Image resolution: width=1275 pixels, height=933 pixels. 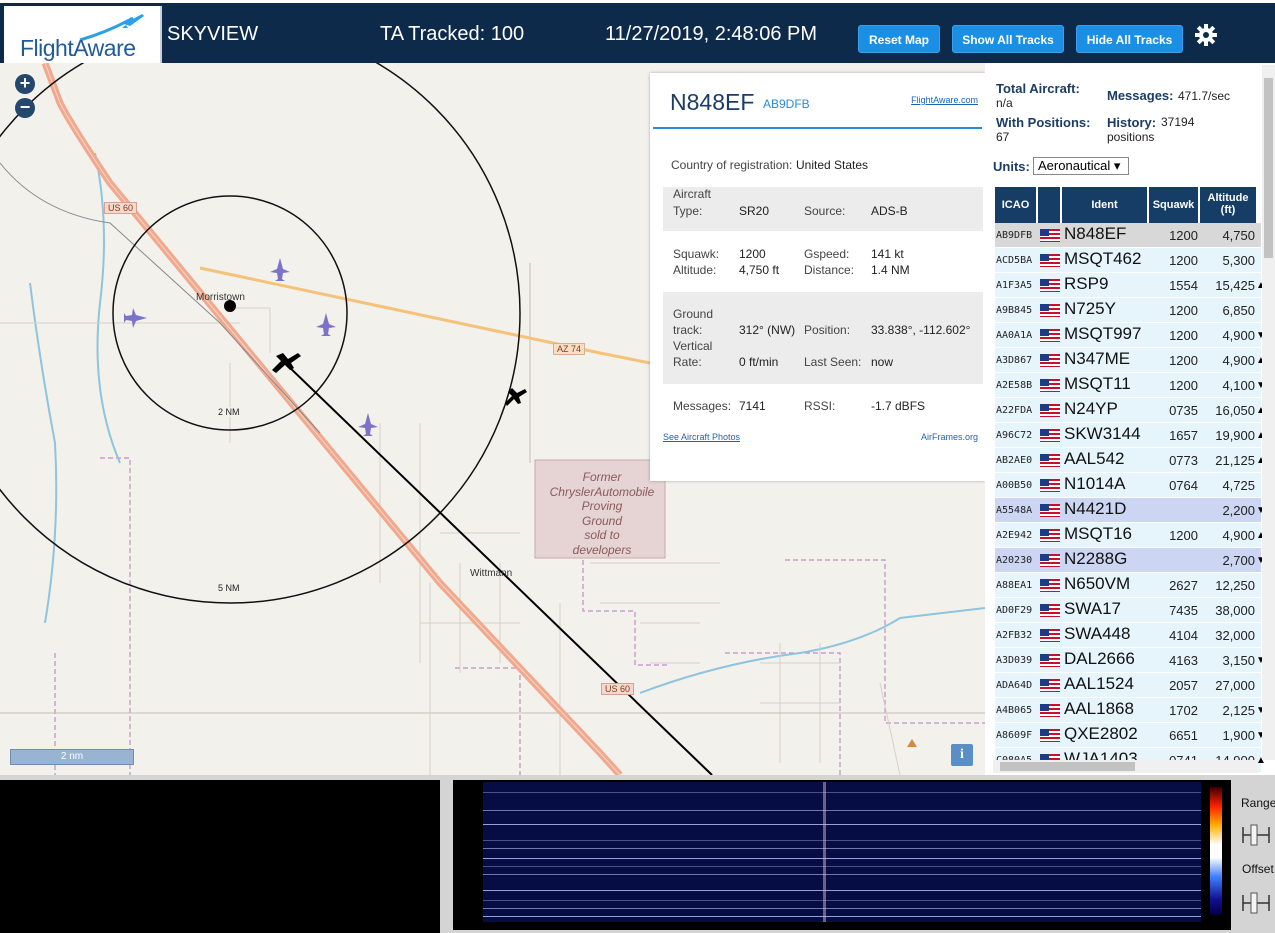 I want to click on row-squawk: 0773, so click(x=1183, y=460).